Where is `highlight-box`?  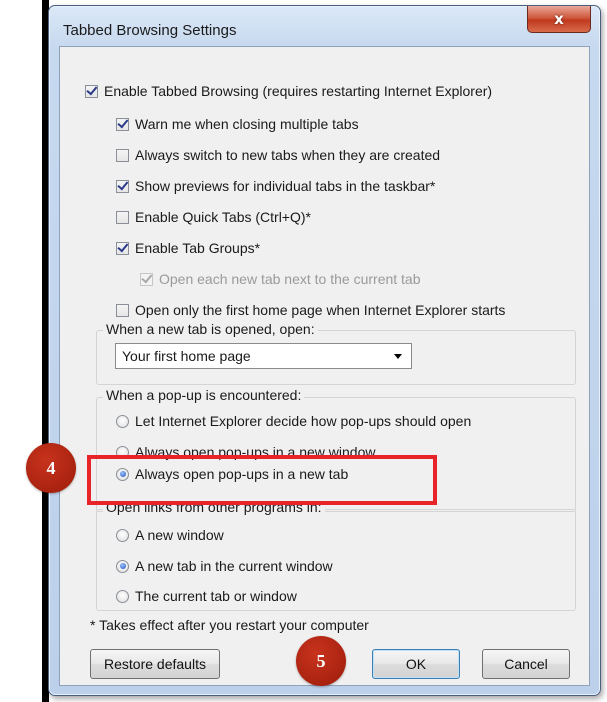
highlight-box is located at coordinates (262, 480).